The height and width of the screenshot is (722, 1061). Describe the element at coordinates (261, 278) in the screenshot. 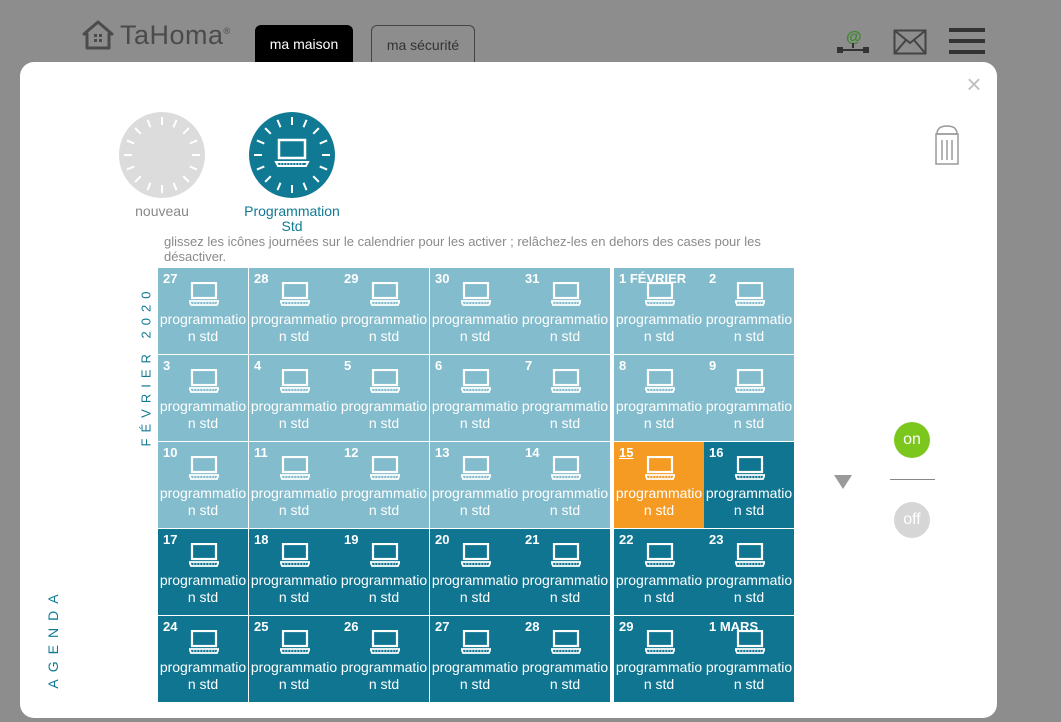

I see `day-number: 28` at that location.